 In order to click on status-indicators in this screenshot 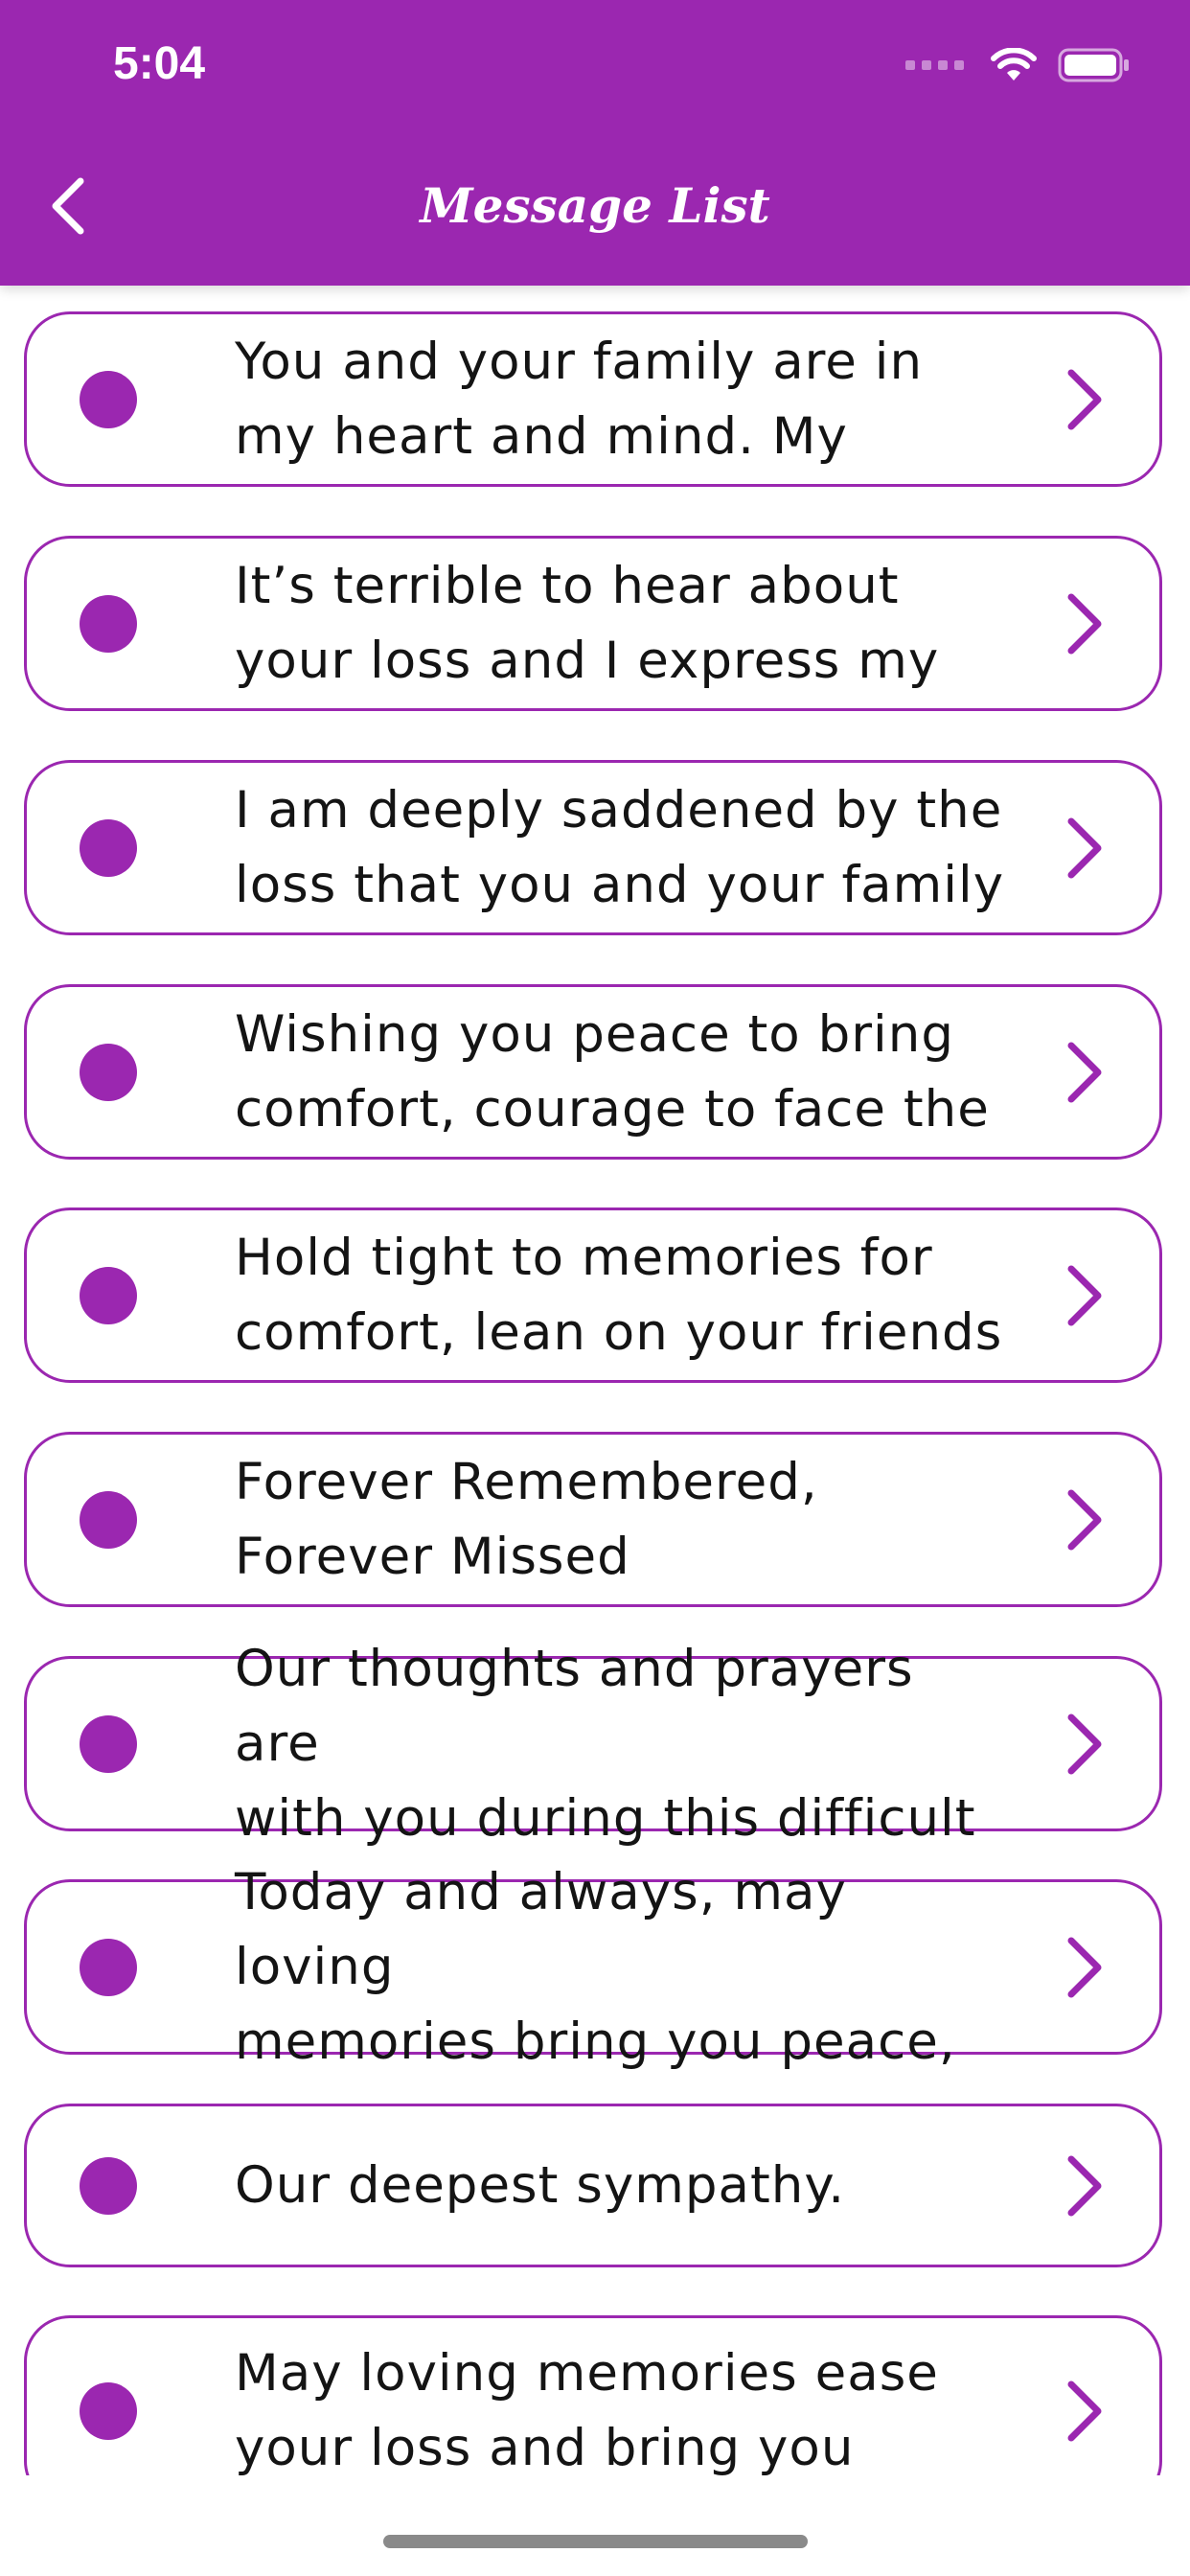, I will do `click(1018, 65)`.